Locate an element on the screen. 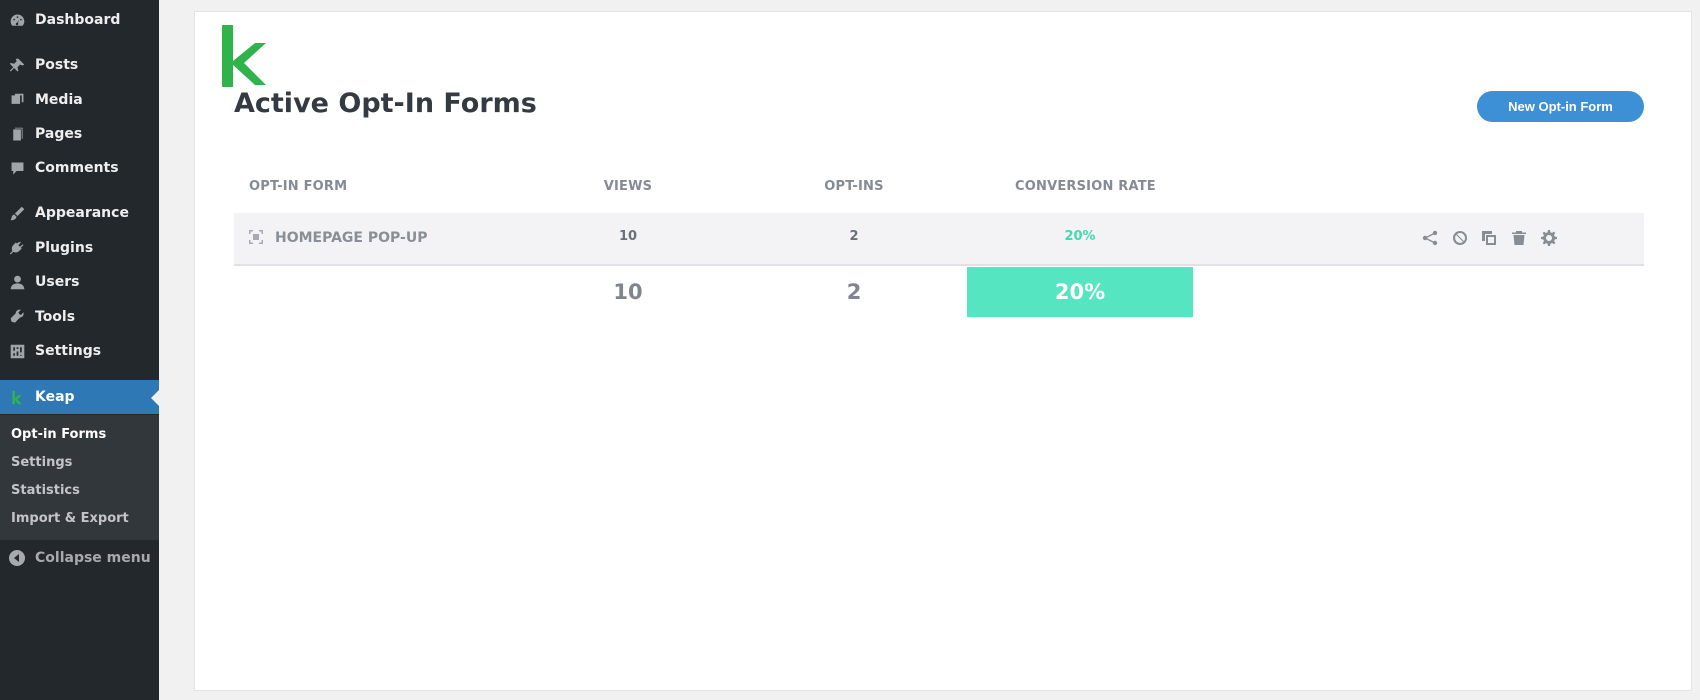  column-header-conversion-rate: CONVERSION RATE is located at coordinates (1085, 186).